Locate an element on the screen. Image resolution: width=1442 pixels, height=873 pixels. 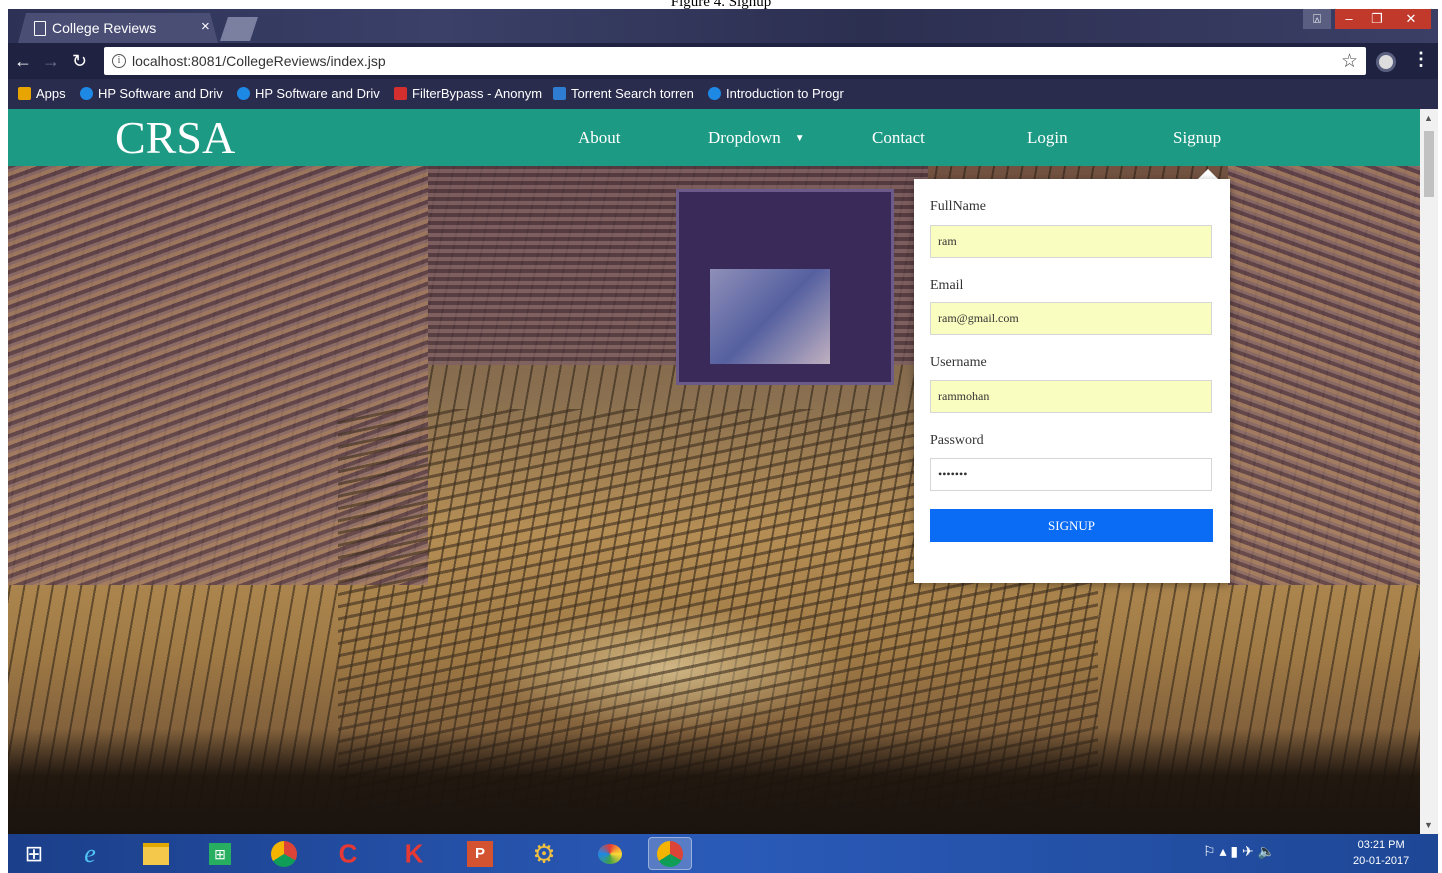
fullname-field is located at coordinates (1071, 241).